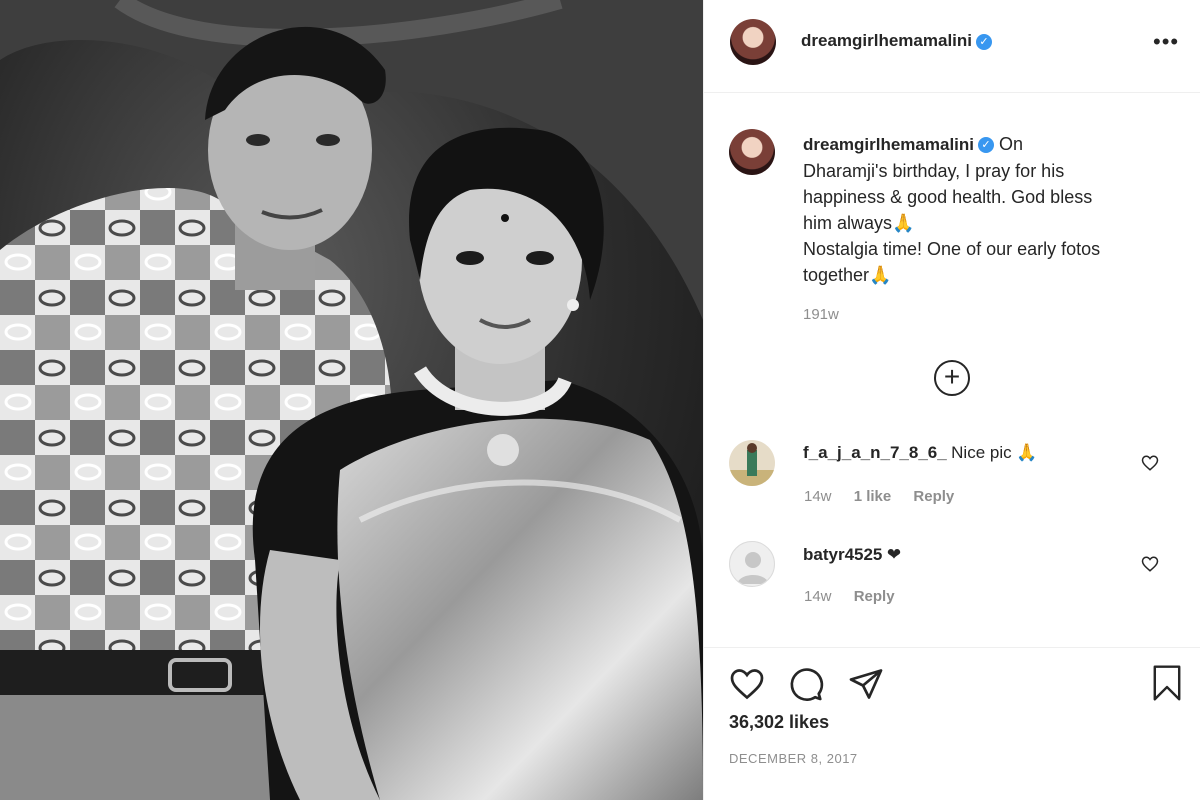 The image size is (1200, 800). What do you see at coordinates (752, 152) in the screenshot?
I see `caption-author-avatar` at bounding box center [752, 152].